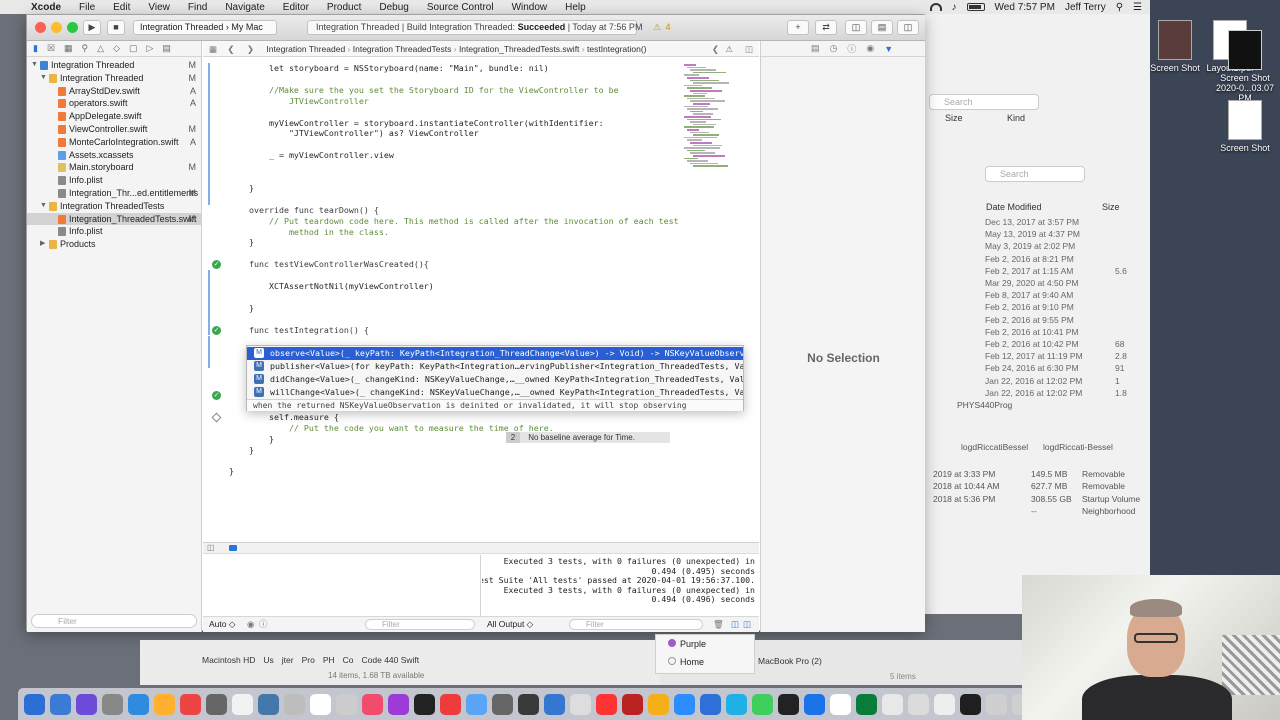 This screenshot has width=1280, height=720. Describe the element at coordinates (35, 48) in the screenshot. I see `project-navigator-icon: ▮` at that location.